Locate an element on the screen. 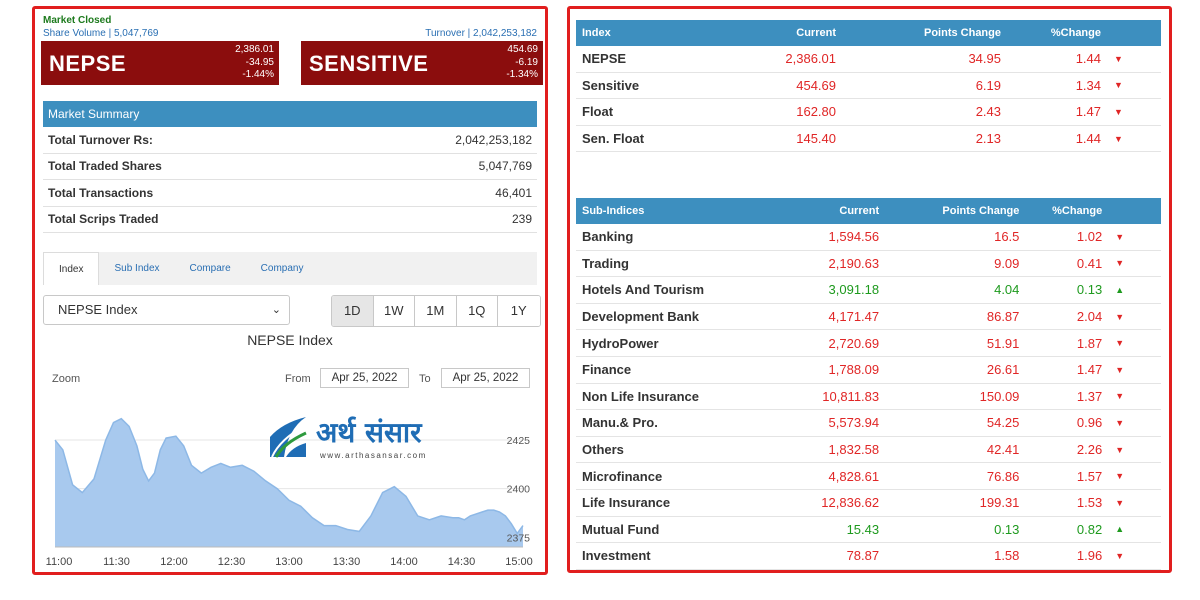 This screenshot has width=1200, height=600. to-date-input: Apr 25, 2022 is located at coordinates (485, 378).